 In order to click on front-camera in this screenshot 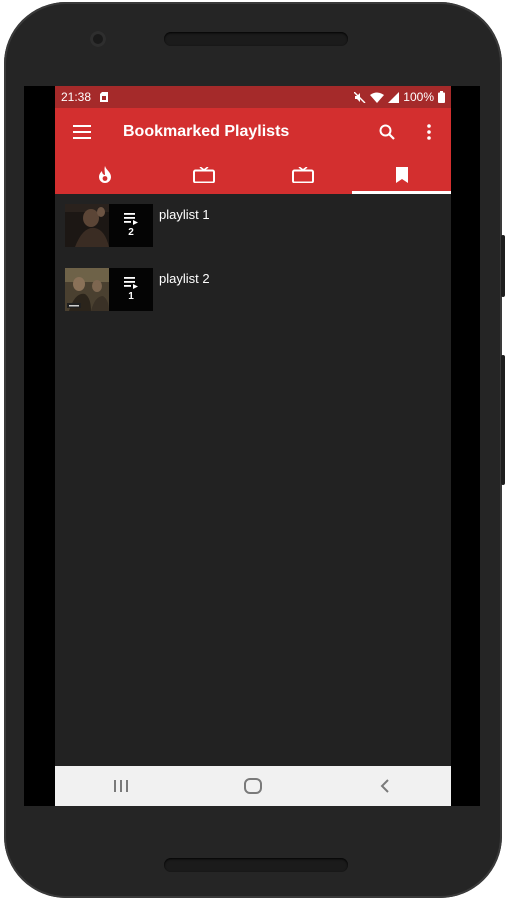, I will do `click(98, 39)`.